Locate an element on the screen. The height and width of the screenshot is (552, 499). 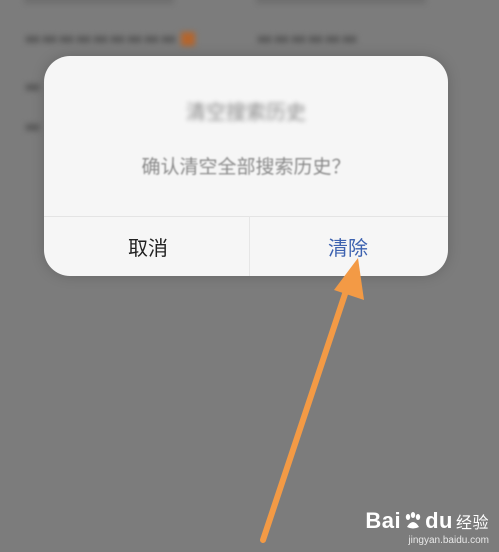
history-item-label: ▬▬▬▬▬▬▬▬▬ is located at coordinates (101, 38).